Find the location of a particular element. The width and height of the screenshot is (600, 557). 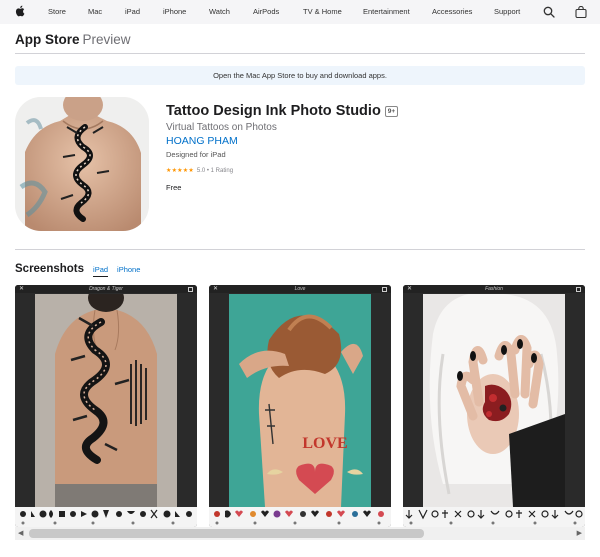

localnav: App Store Preview is located at coordinates (300, 43).